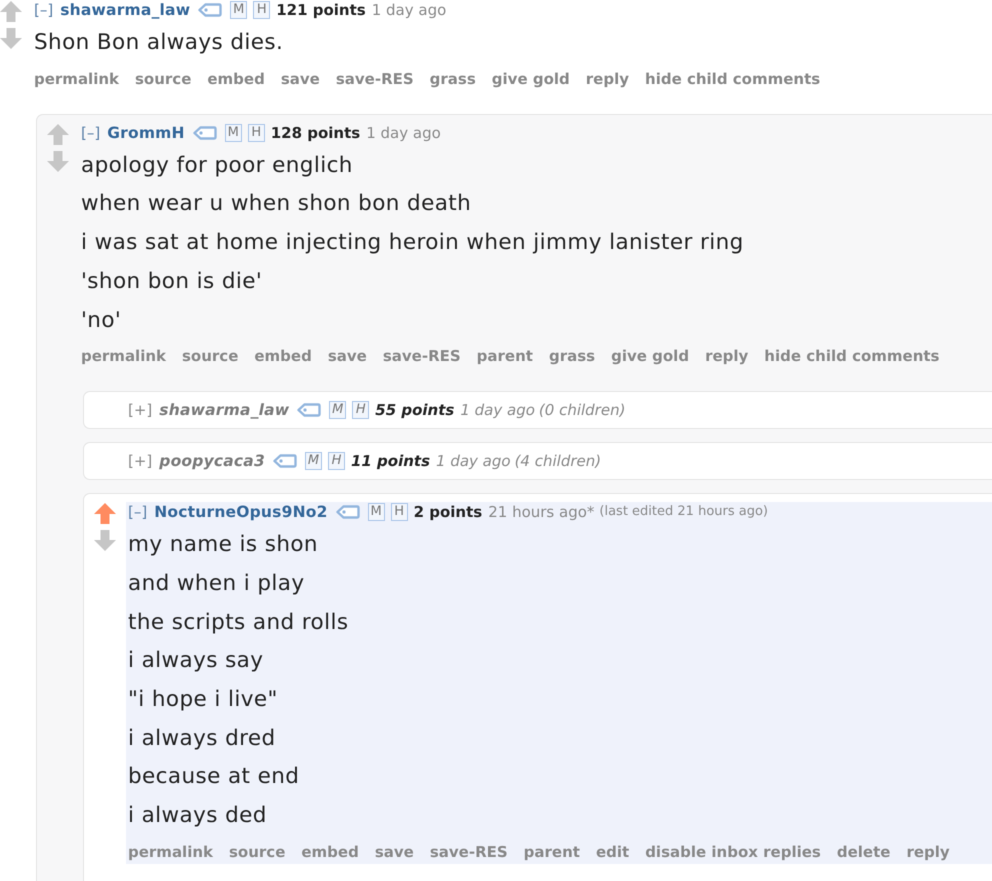 The image size is (992, 881). I want to click on author-link: NocturneOpus9No2, so click(241, 512).